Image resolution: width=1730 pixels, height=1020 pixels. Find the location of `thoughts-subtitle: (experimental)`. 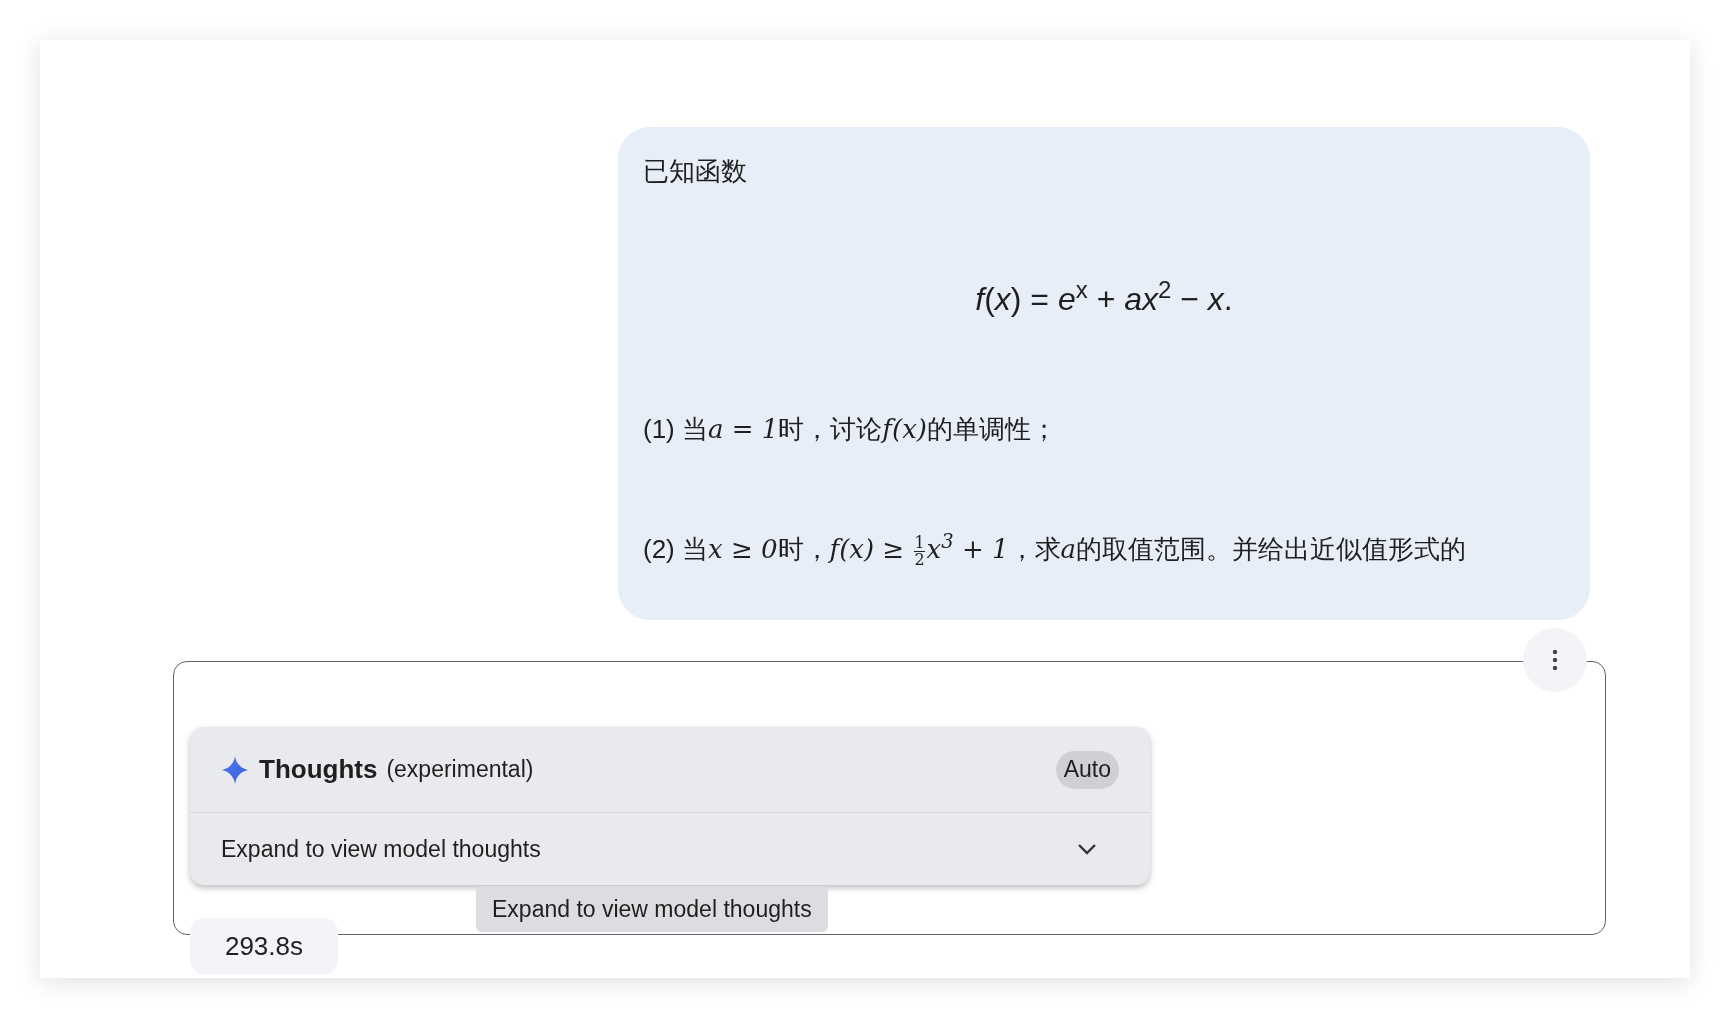

thoughts-subtitle: (experimental) is located at coordinates (460, 770).